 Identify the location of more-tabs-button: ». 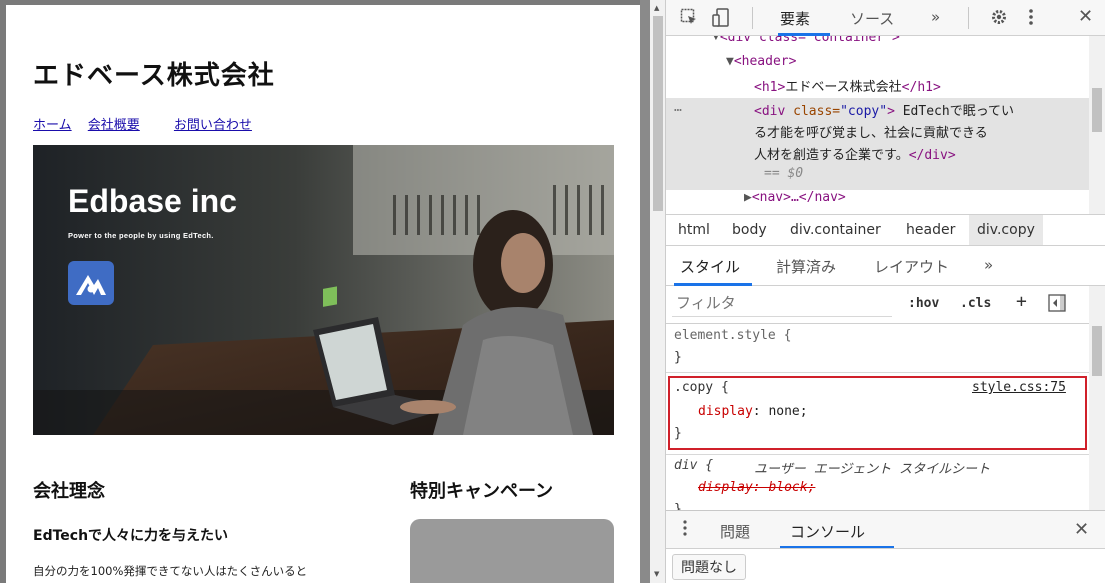
(935, 17).